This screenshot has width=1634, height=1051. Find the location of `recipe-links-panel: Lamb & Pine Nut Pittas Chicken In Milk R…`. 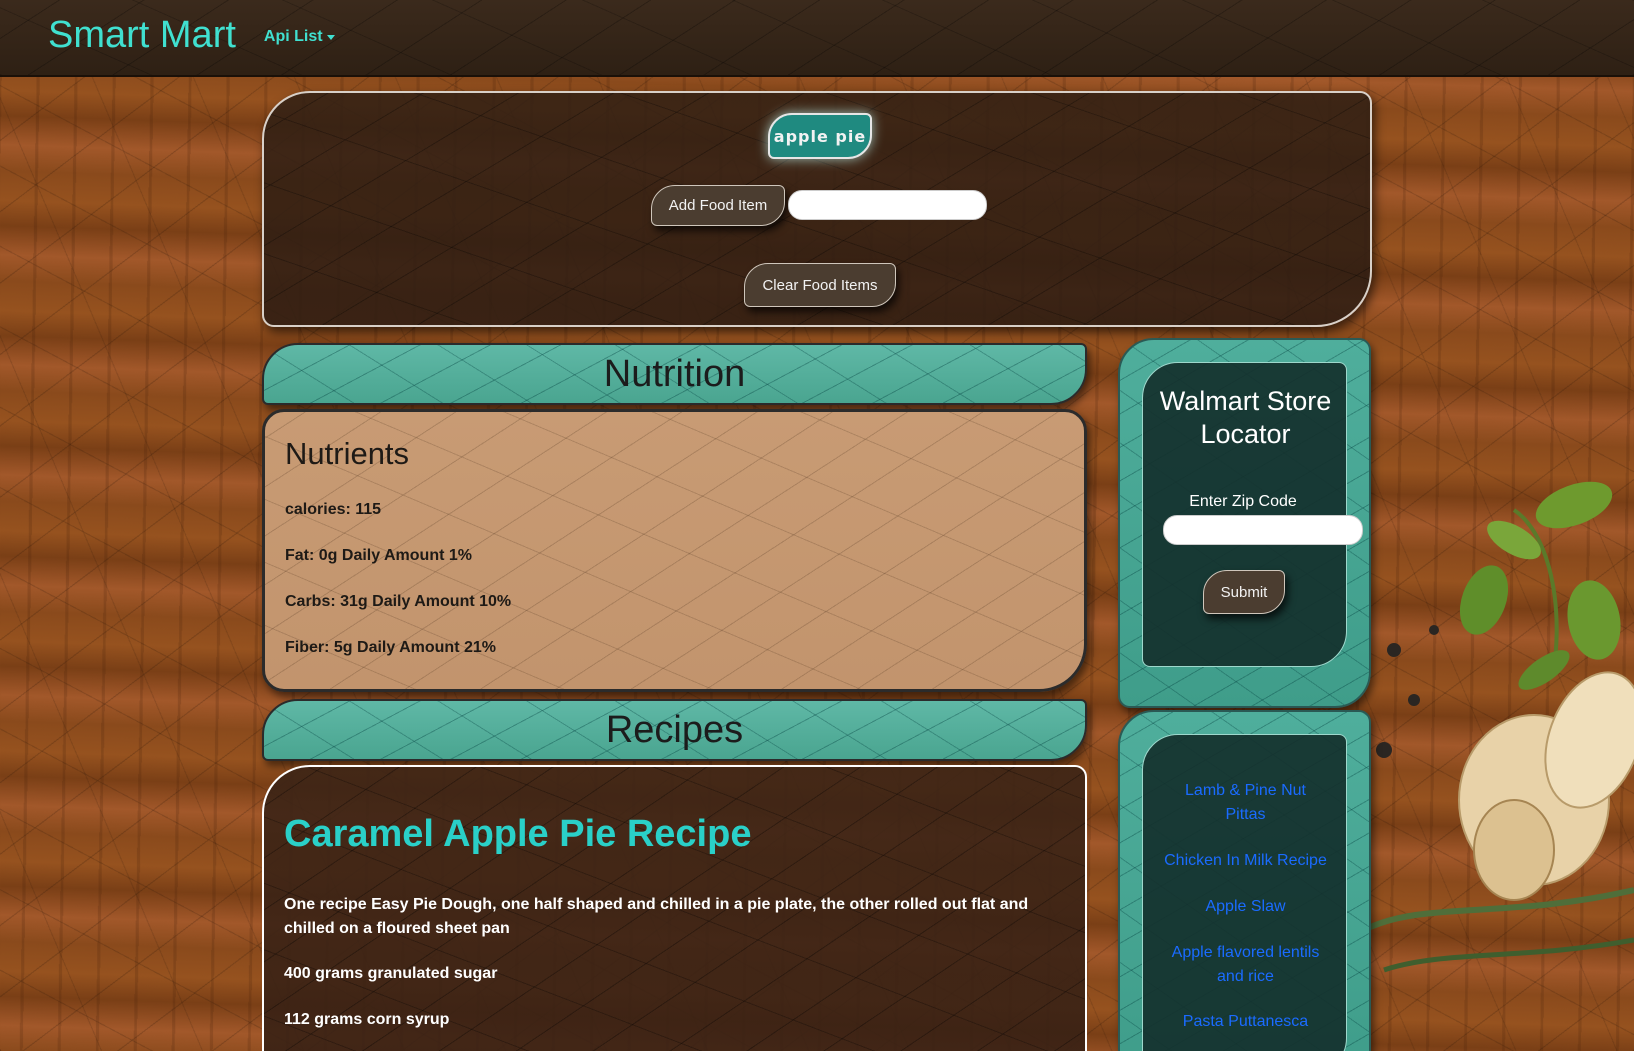

recipe-links-panel: Lamb & Pine Nut Pittas Chicken In Milk R… is located at coordinates (1244, 880).